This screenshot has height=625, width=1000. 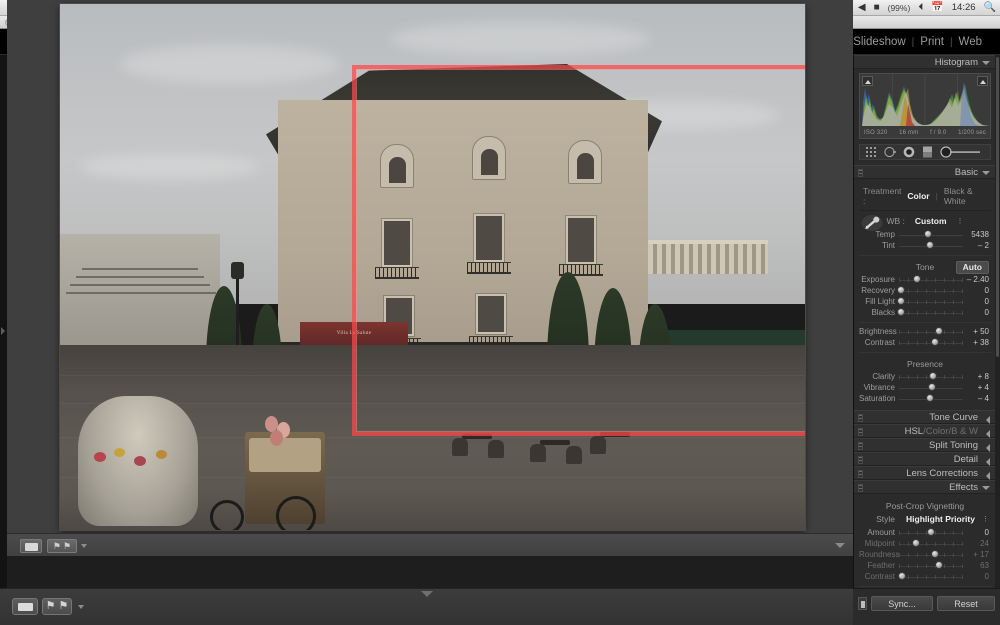 I want to click on wb-value: Custom, so click(x=931, y=221).